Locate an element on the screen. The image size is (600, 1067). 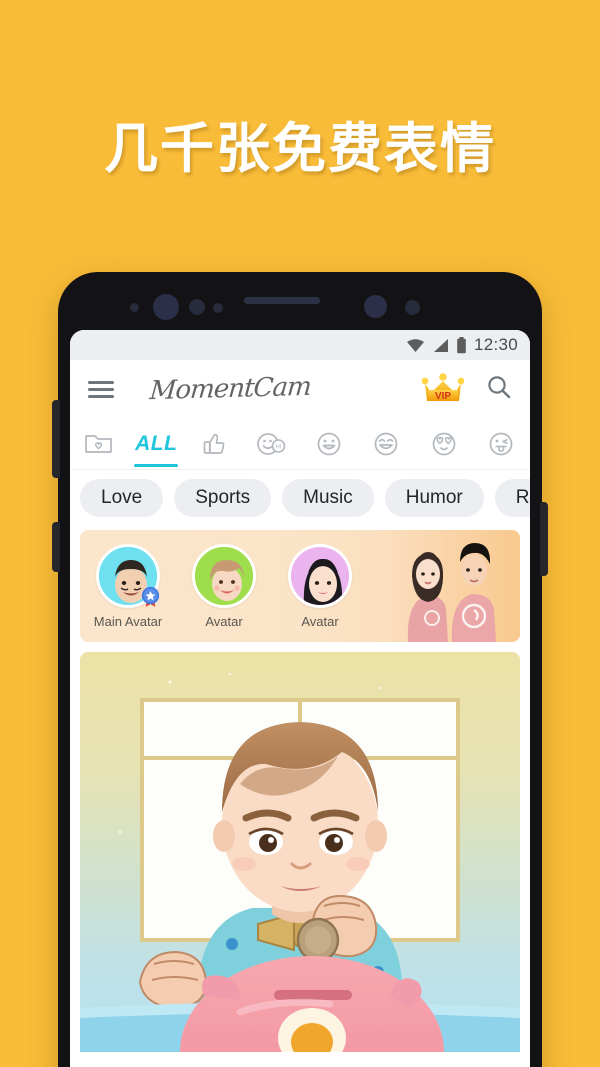
avatar-3-circle is located at coordinates (320, 575).